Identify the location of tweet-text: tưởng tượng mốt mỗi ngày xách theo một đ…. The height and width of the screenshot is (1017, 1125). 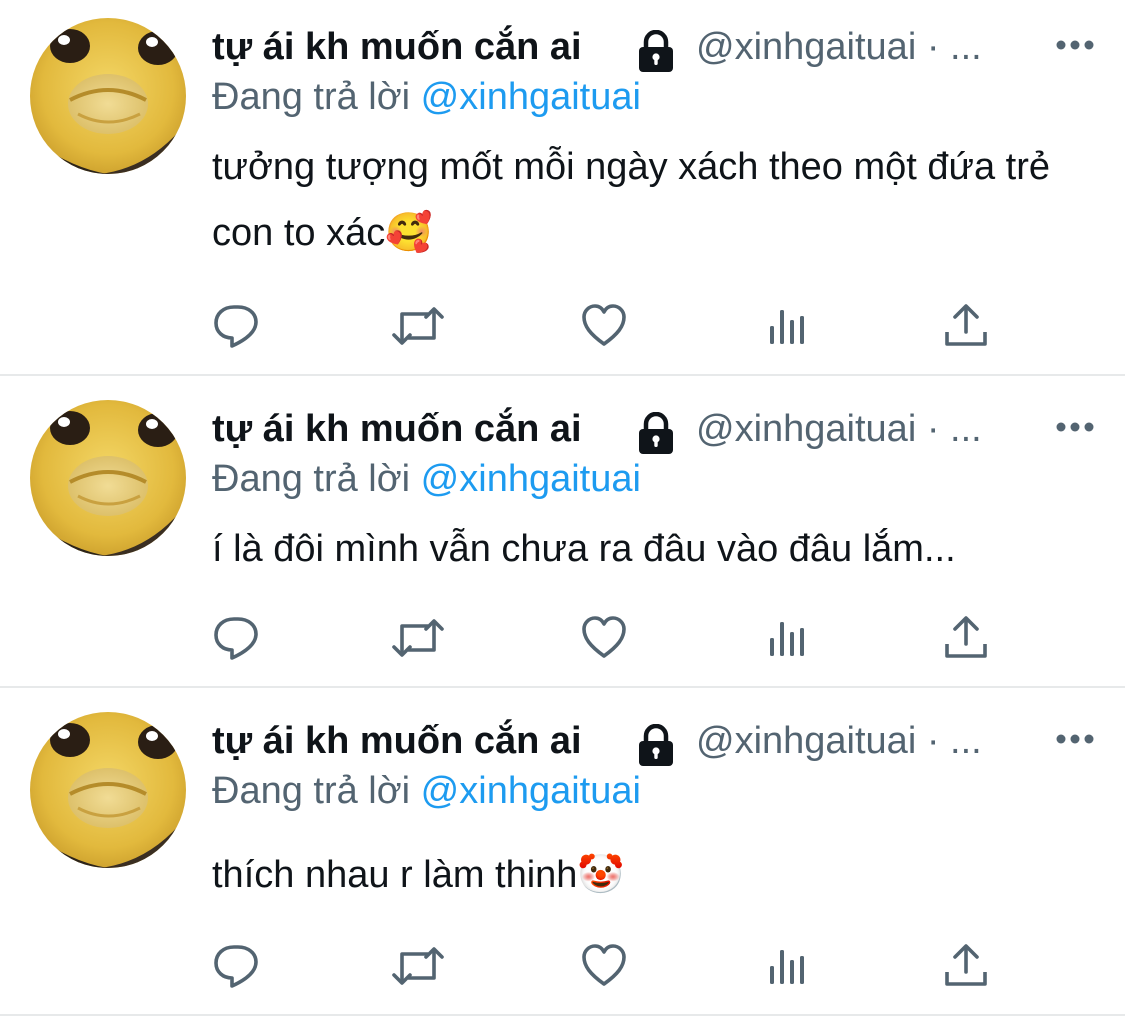
(631, 200).